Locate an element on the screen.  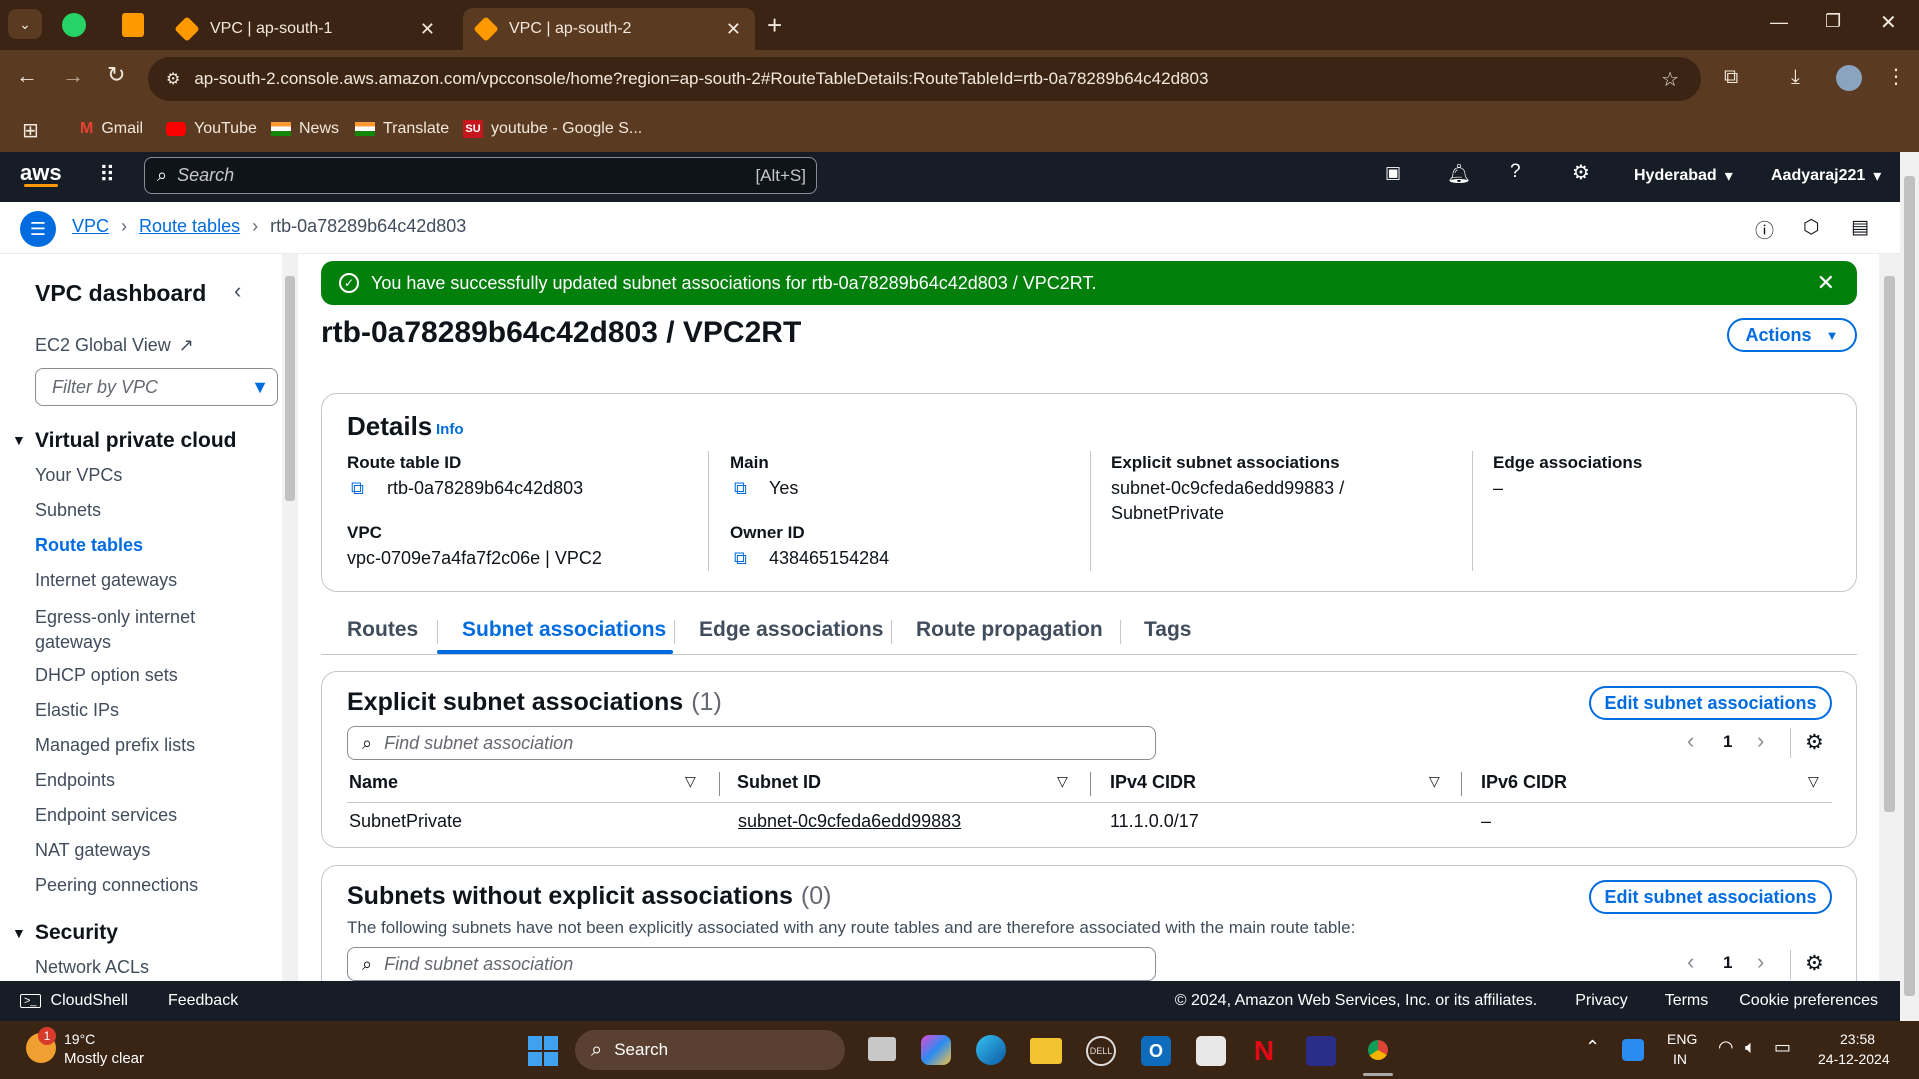
edit-subnet-associations-button-2: Edit subnet associations is located at coordinates (1710, 897).